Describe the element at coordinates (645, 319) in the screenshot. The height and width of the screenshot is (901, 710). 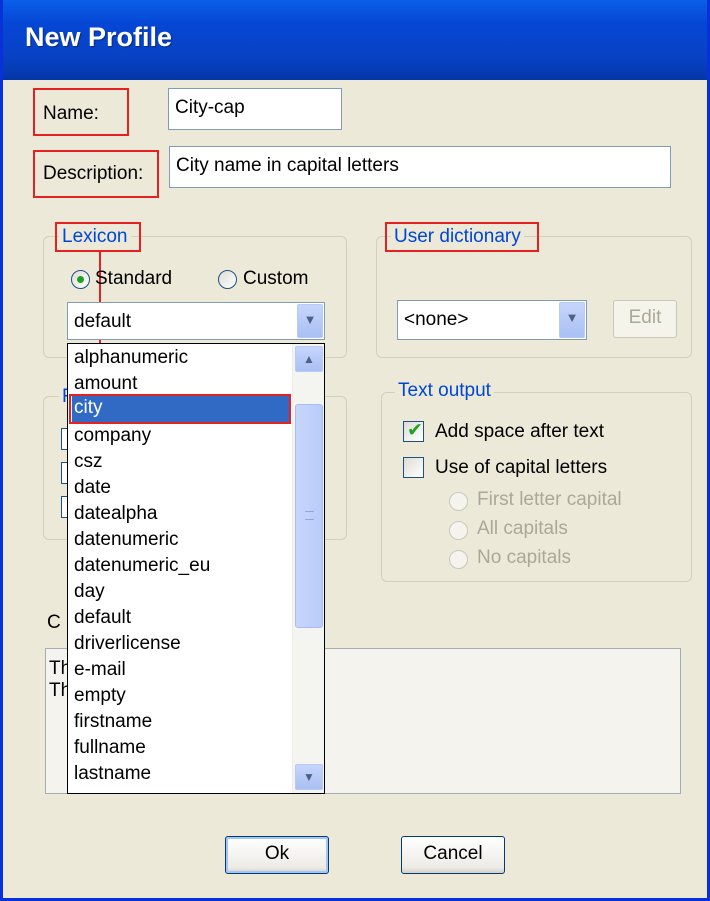
I see `edit-button: Edit` at that location.